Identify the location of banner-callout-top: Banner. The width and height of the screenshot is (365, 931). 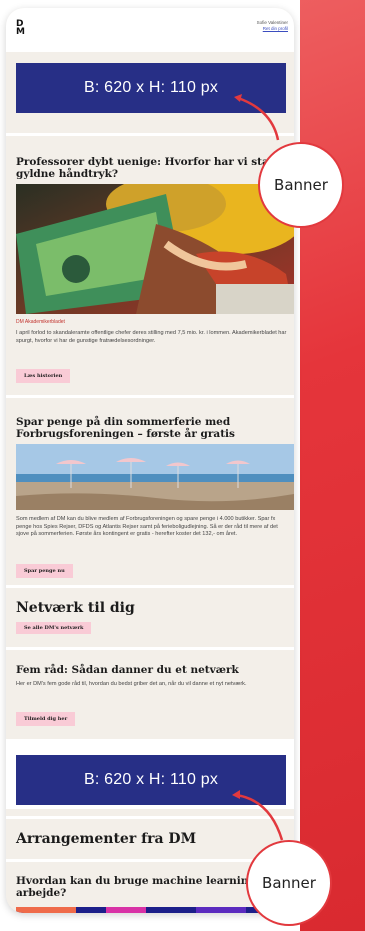
(301, 185).